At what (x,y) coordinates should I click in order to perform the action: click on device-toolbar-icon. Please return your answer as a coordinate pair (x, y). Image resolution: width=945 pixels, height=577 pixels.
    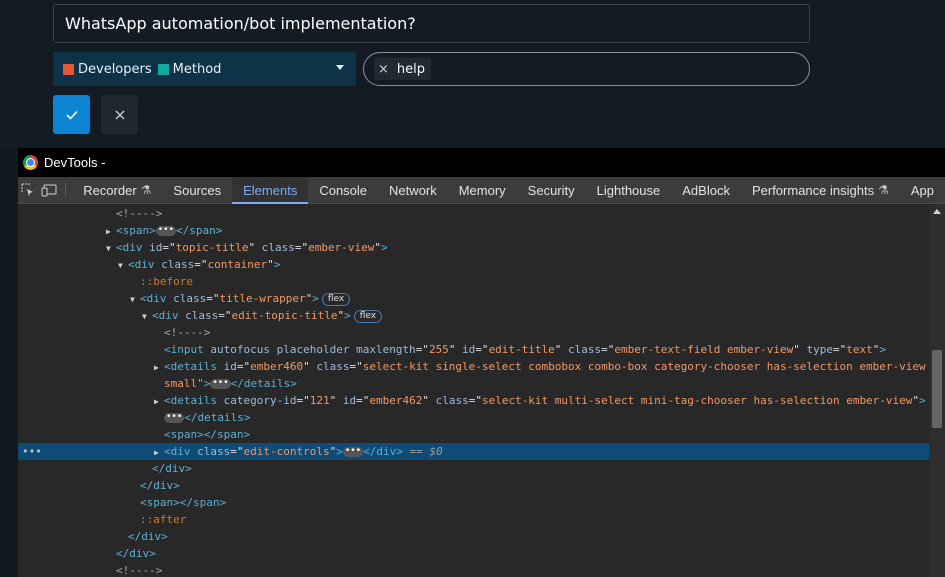
    Looking at the image, I should click on (49, 190).